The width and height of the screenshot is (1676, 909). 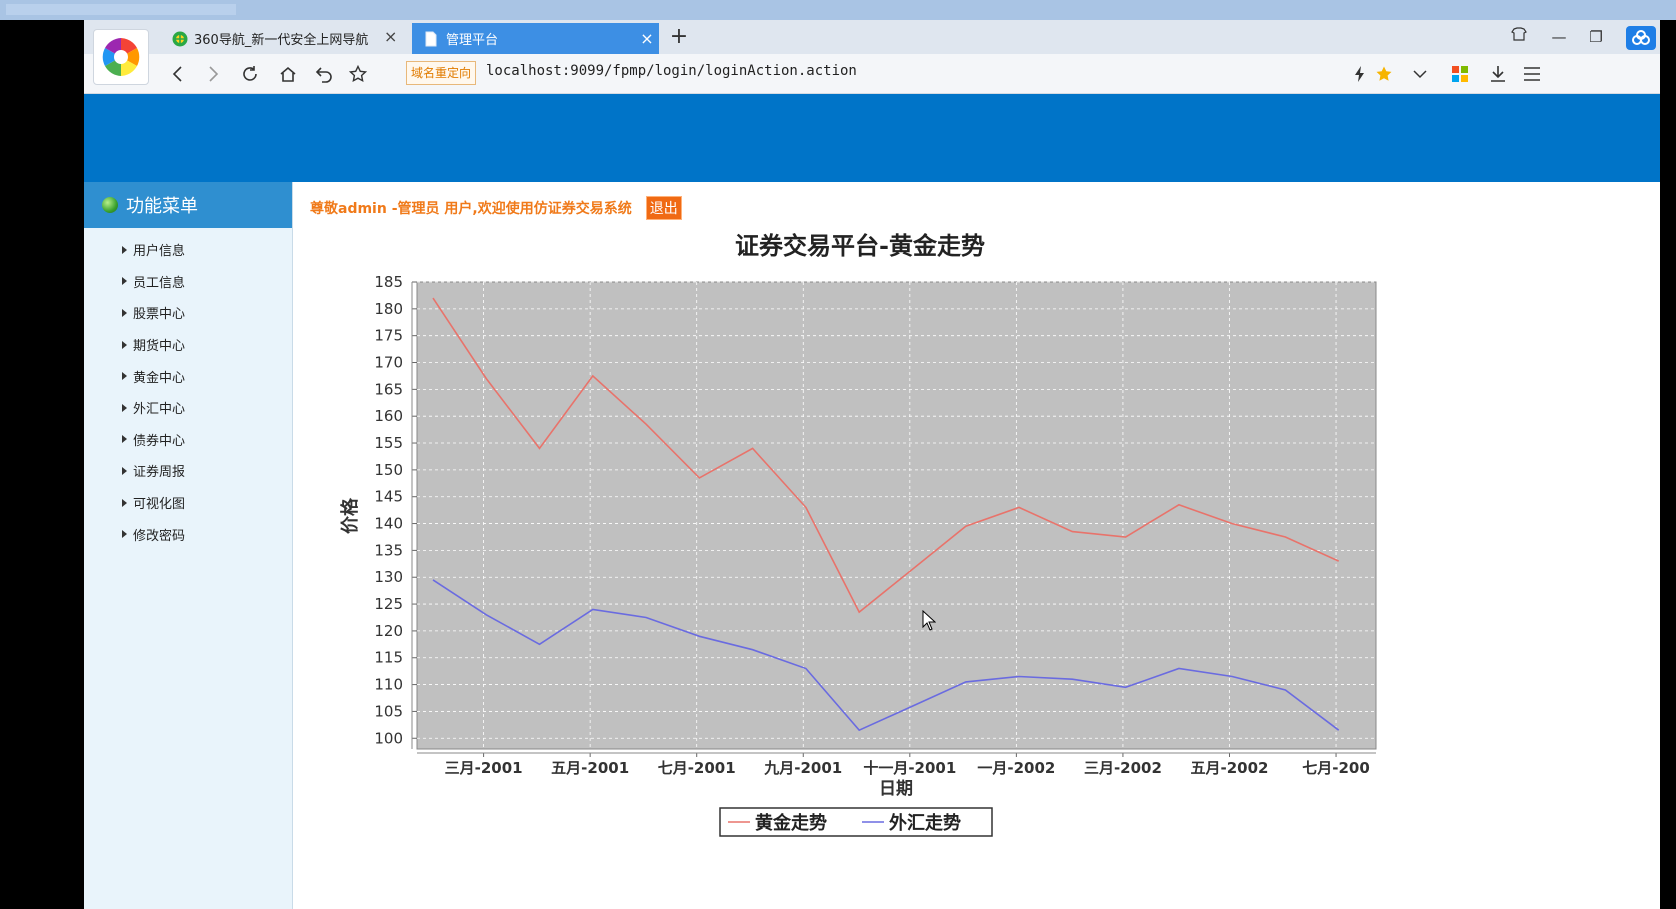 I want to click on skin-icon, so click(x=1519, y=37).